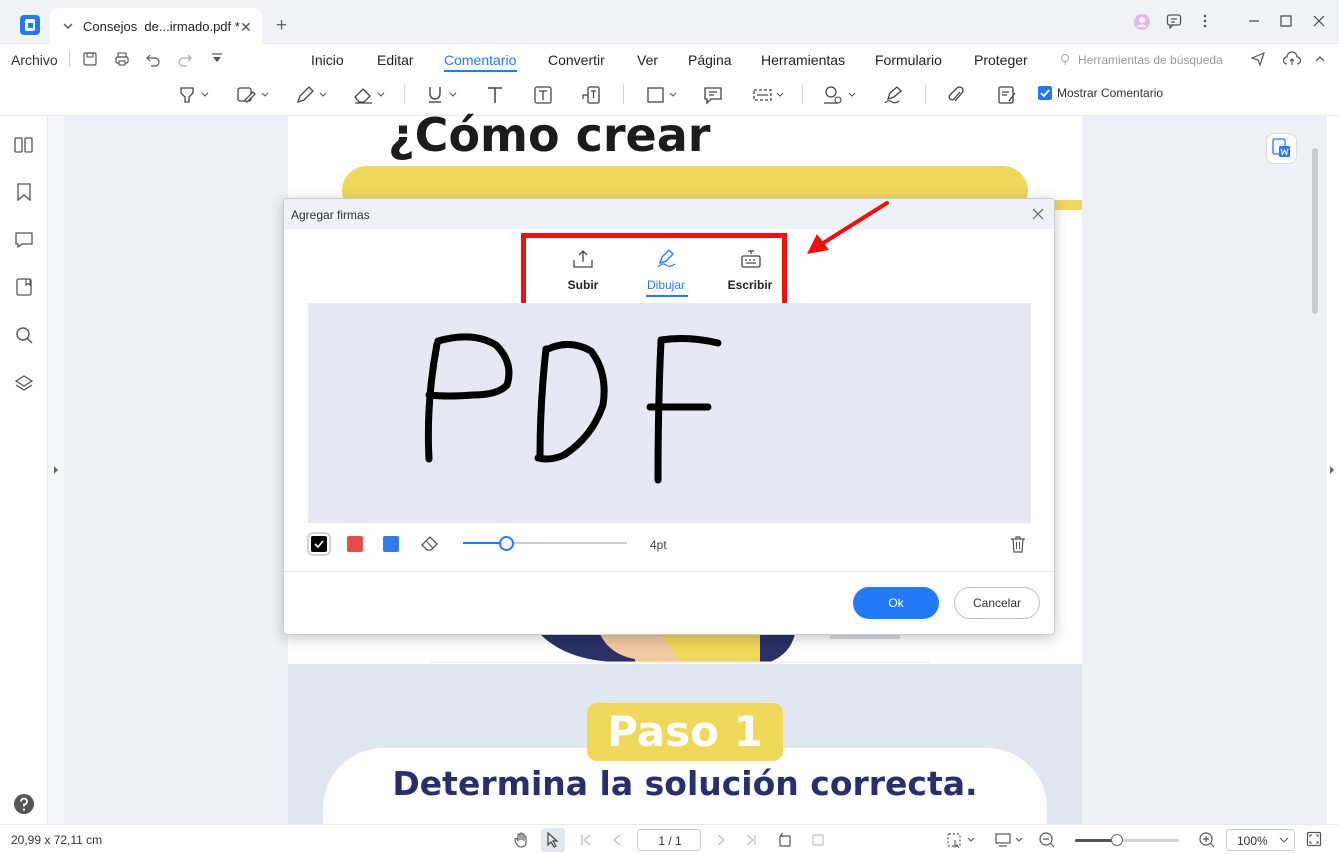 The width and height of the screenshot is (1339, 854). Describe the element at coordinates (24, 384) in the screenshot. I see `layers-icon` at that location.